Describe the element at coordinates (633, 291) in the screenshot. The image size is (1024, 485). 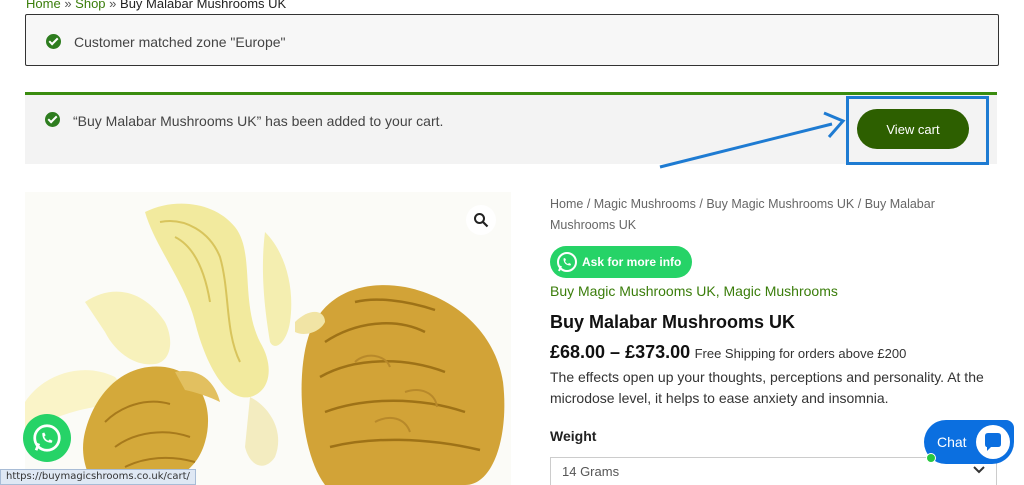
I see `category-link-buy-magic-mushrooms: Buy Magic Mushrooms UK` at that location.